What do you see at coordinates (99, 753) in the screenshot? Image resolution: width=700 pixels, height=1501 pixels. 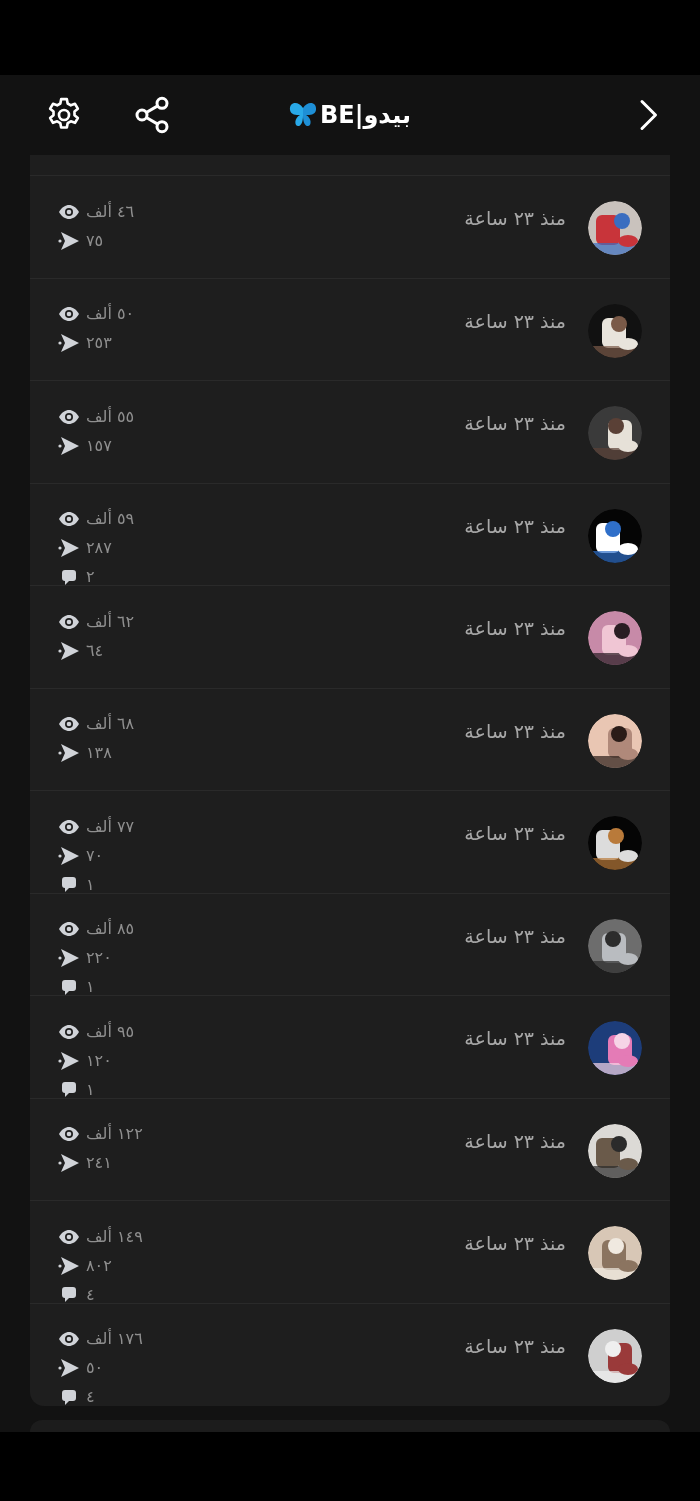 I see `share-count: ١٣٨` at bounding box center [99, 753].